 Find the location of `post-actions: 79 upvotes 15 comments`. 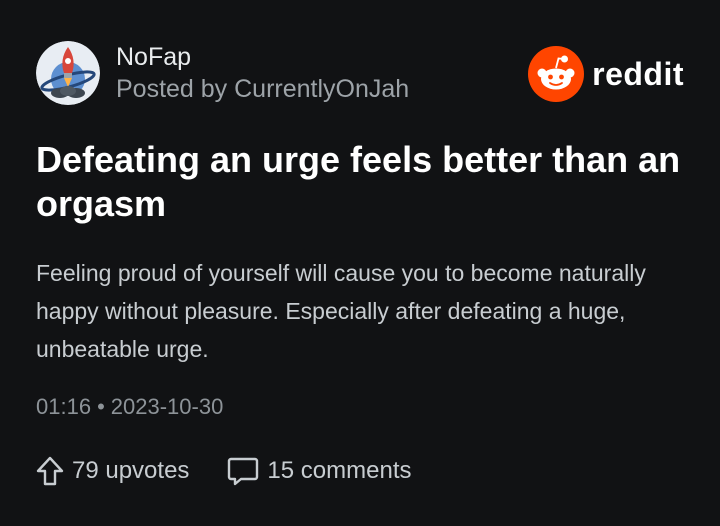

post-actions: 79 upvotes 15 comments is located at coordinates (223, 471).